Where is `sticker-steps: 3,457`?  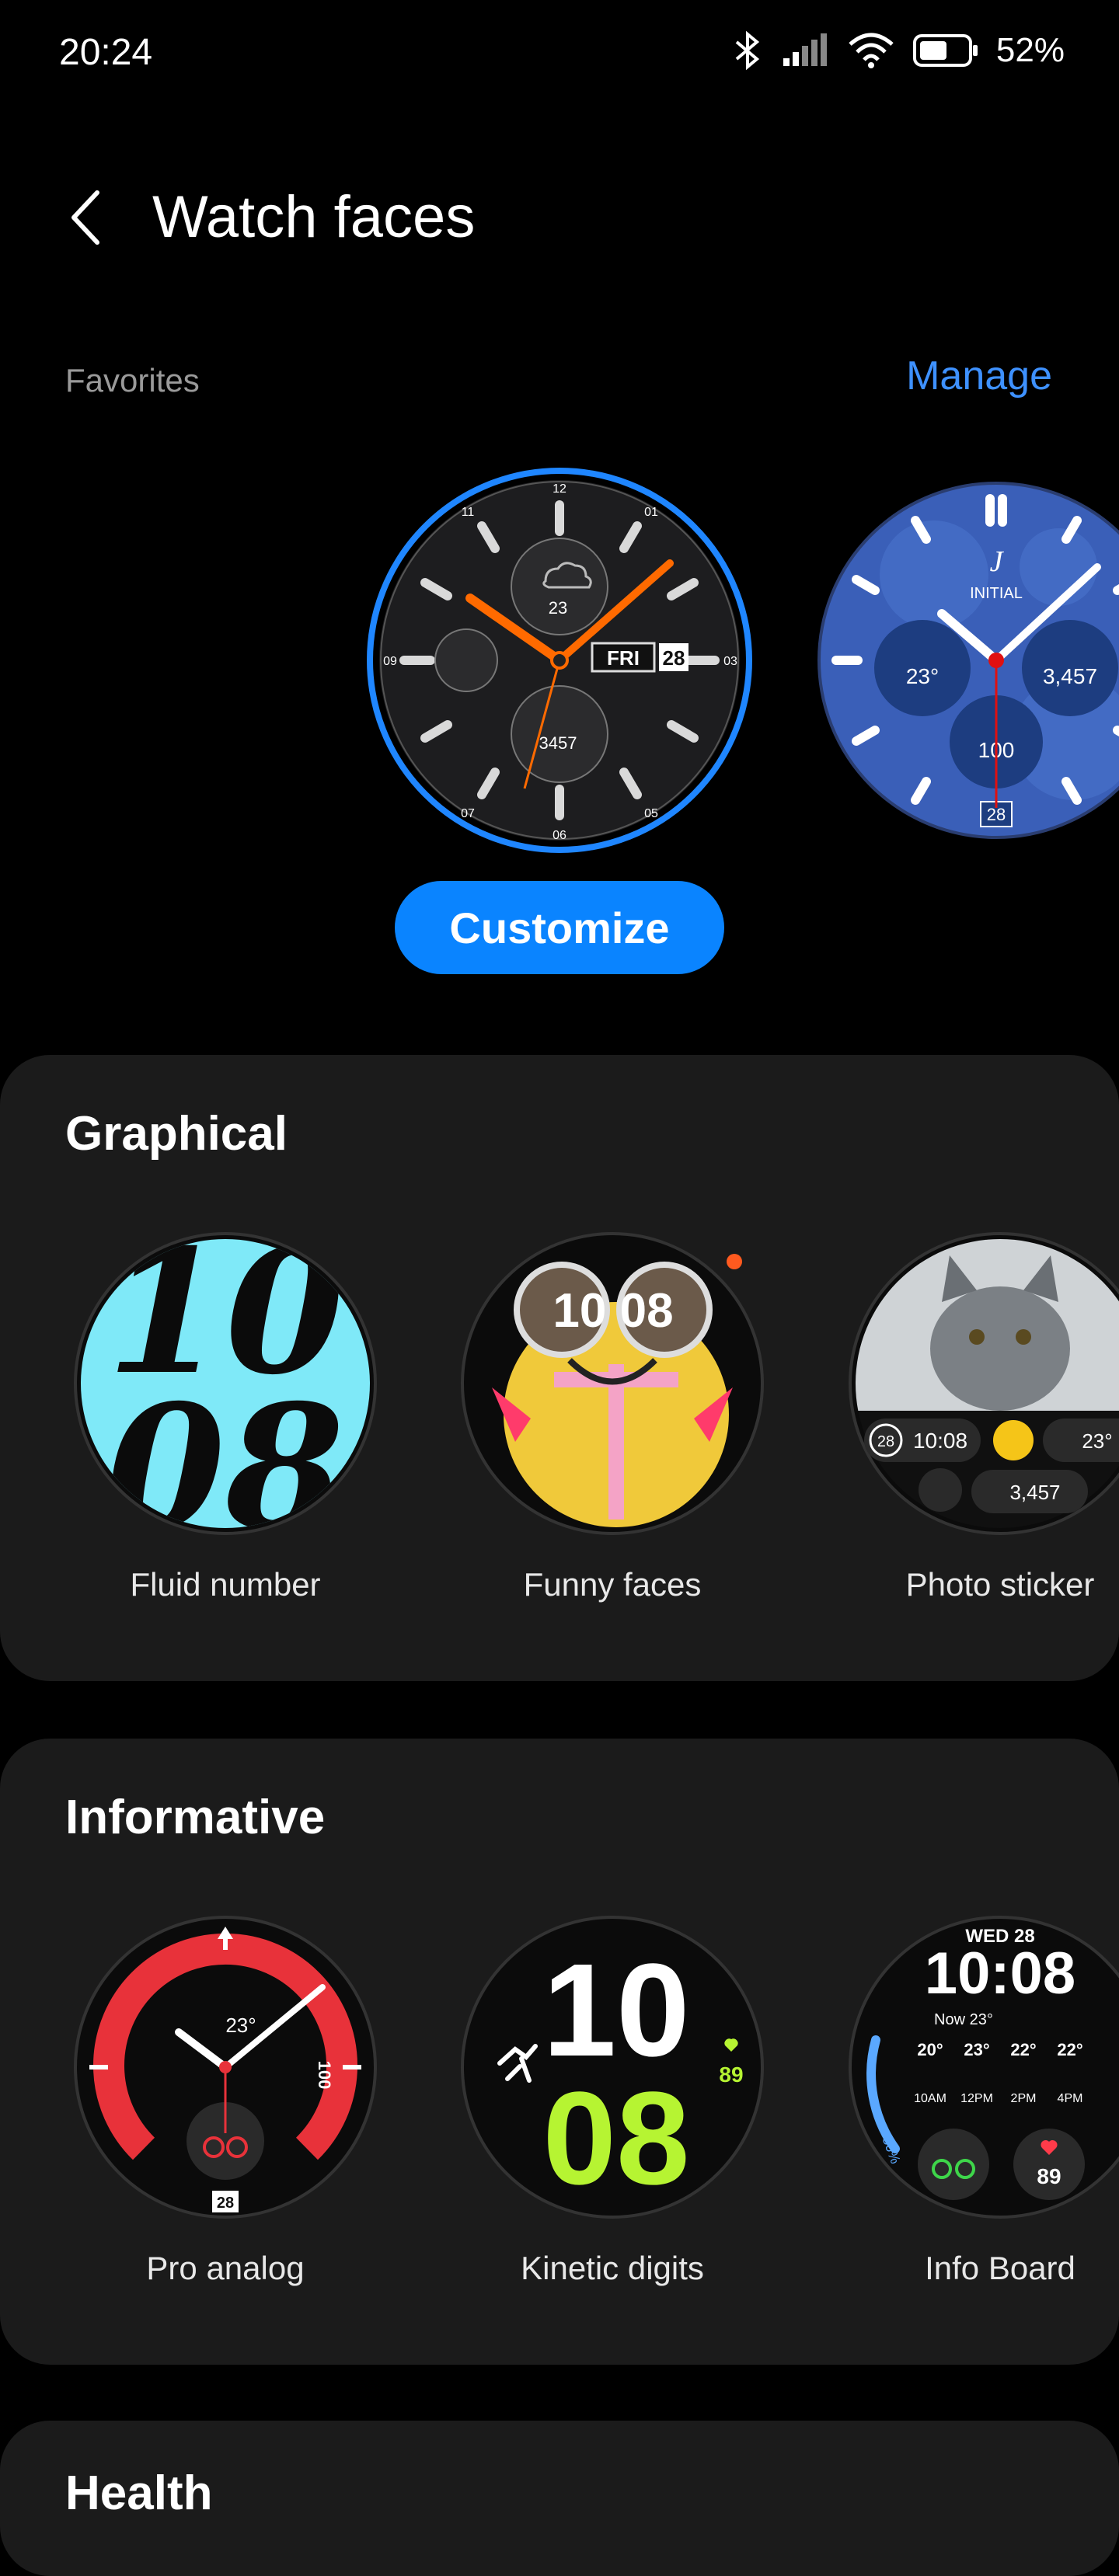 sticker-steps: 3,457 is located at coordinates (1034, 1492).